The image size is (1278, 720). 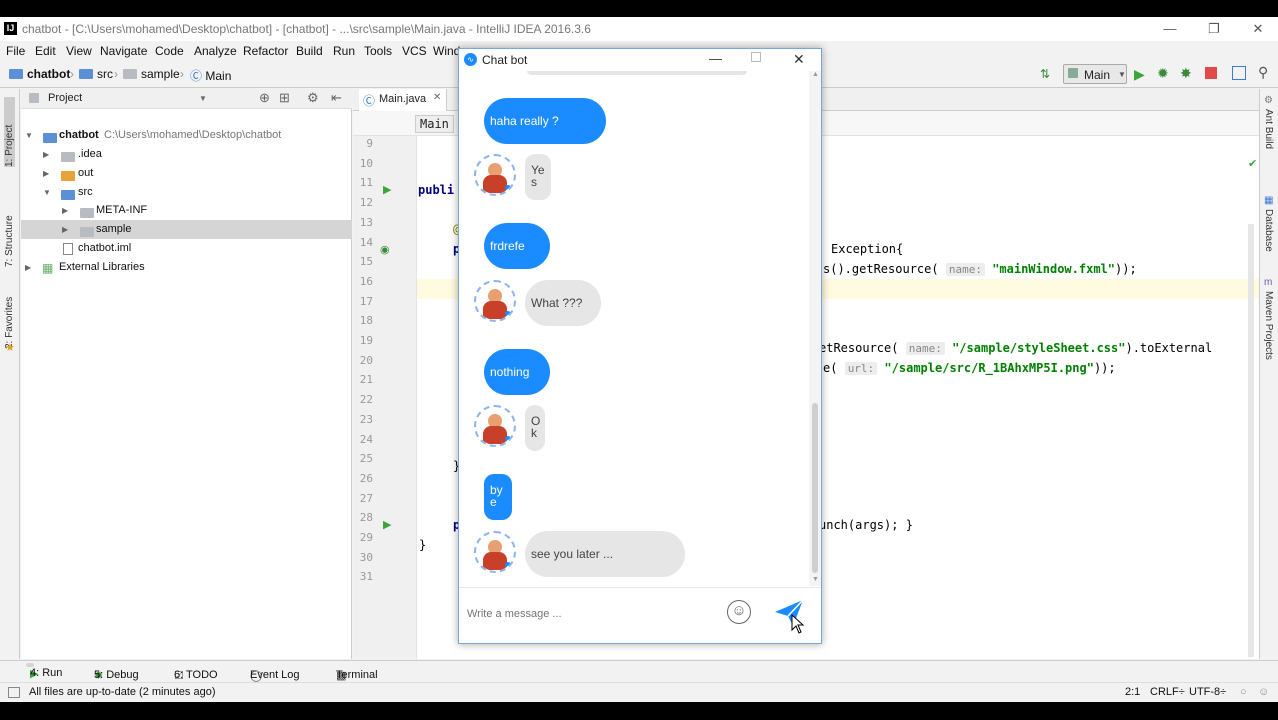 What do you see at coordinates (470, 59) in the screenshot?
I see `messenger-icon: ∿` at bounding box center [470, 59].